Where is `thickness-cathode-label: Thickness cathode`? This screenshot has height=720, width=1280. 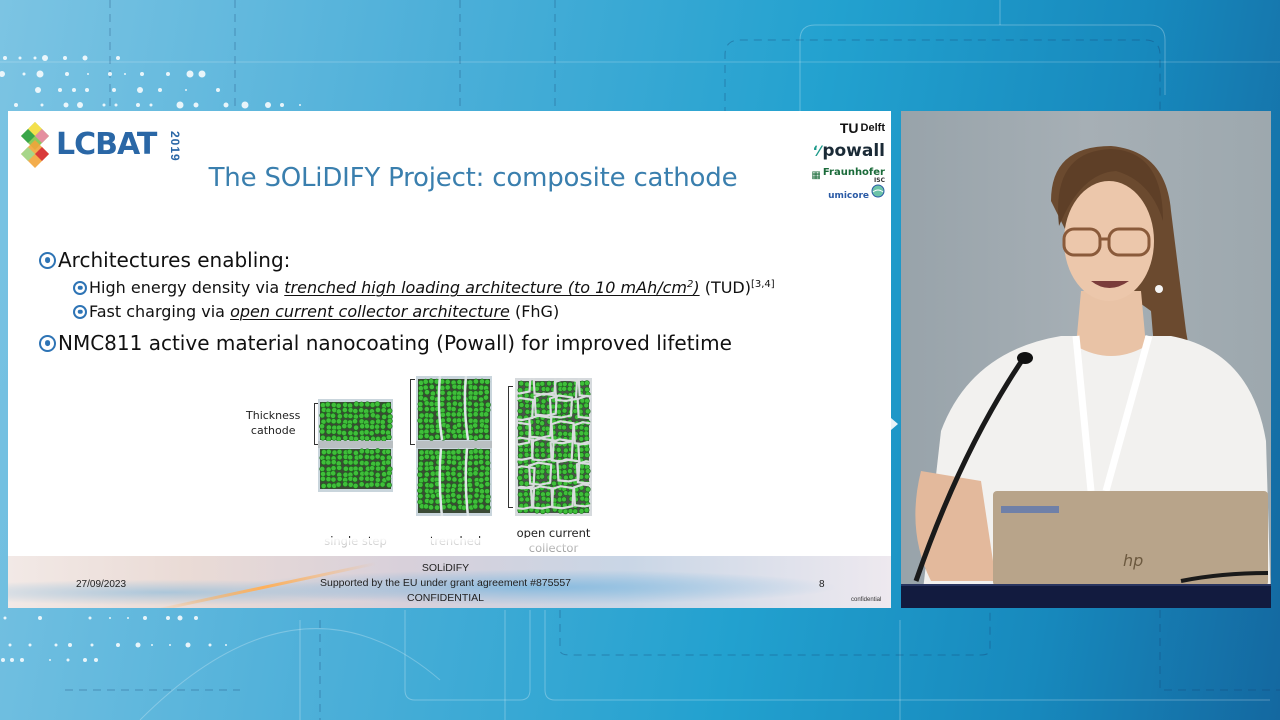
thickness-cathode-label: Thickness cathode is located at coordinates (273, 423).